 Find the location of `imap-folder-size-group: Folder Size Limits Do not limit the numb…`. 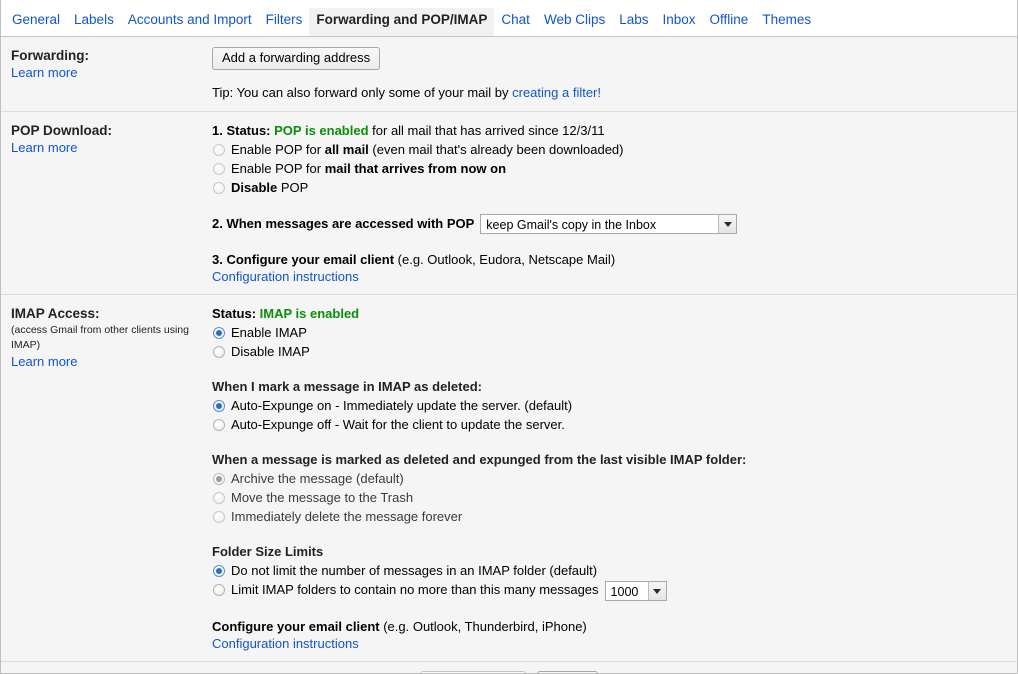

imap-folder-size-group: Folder Size Limits Do not limit the numb… is located at coordinates (609, 572).